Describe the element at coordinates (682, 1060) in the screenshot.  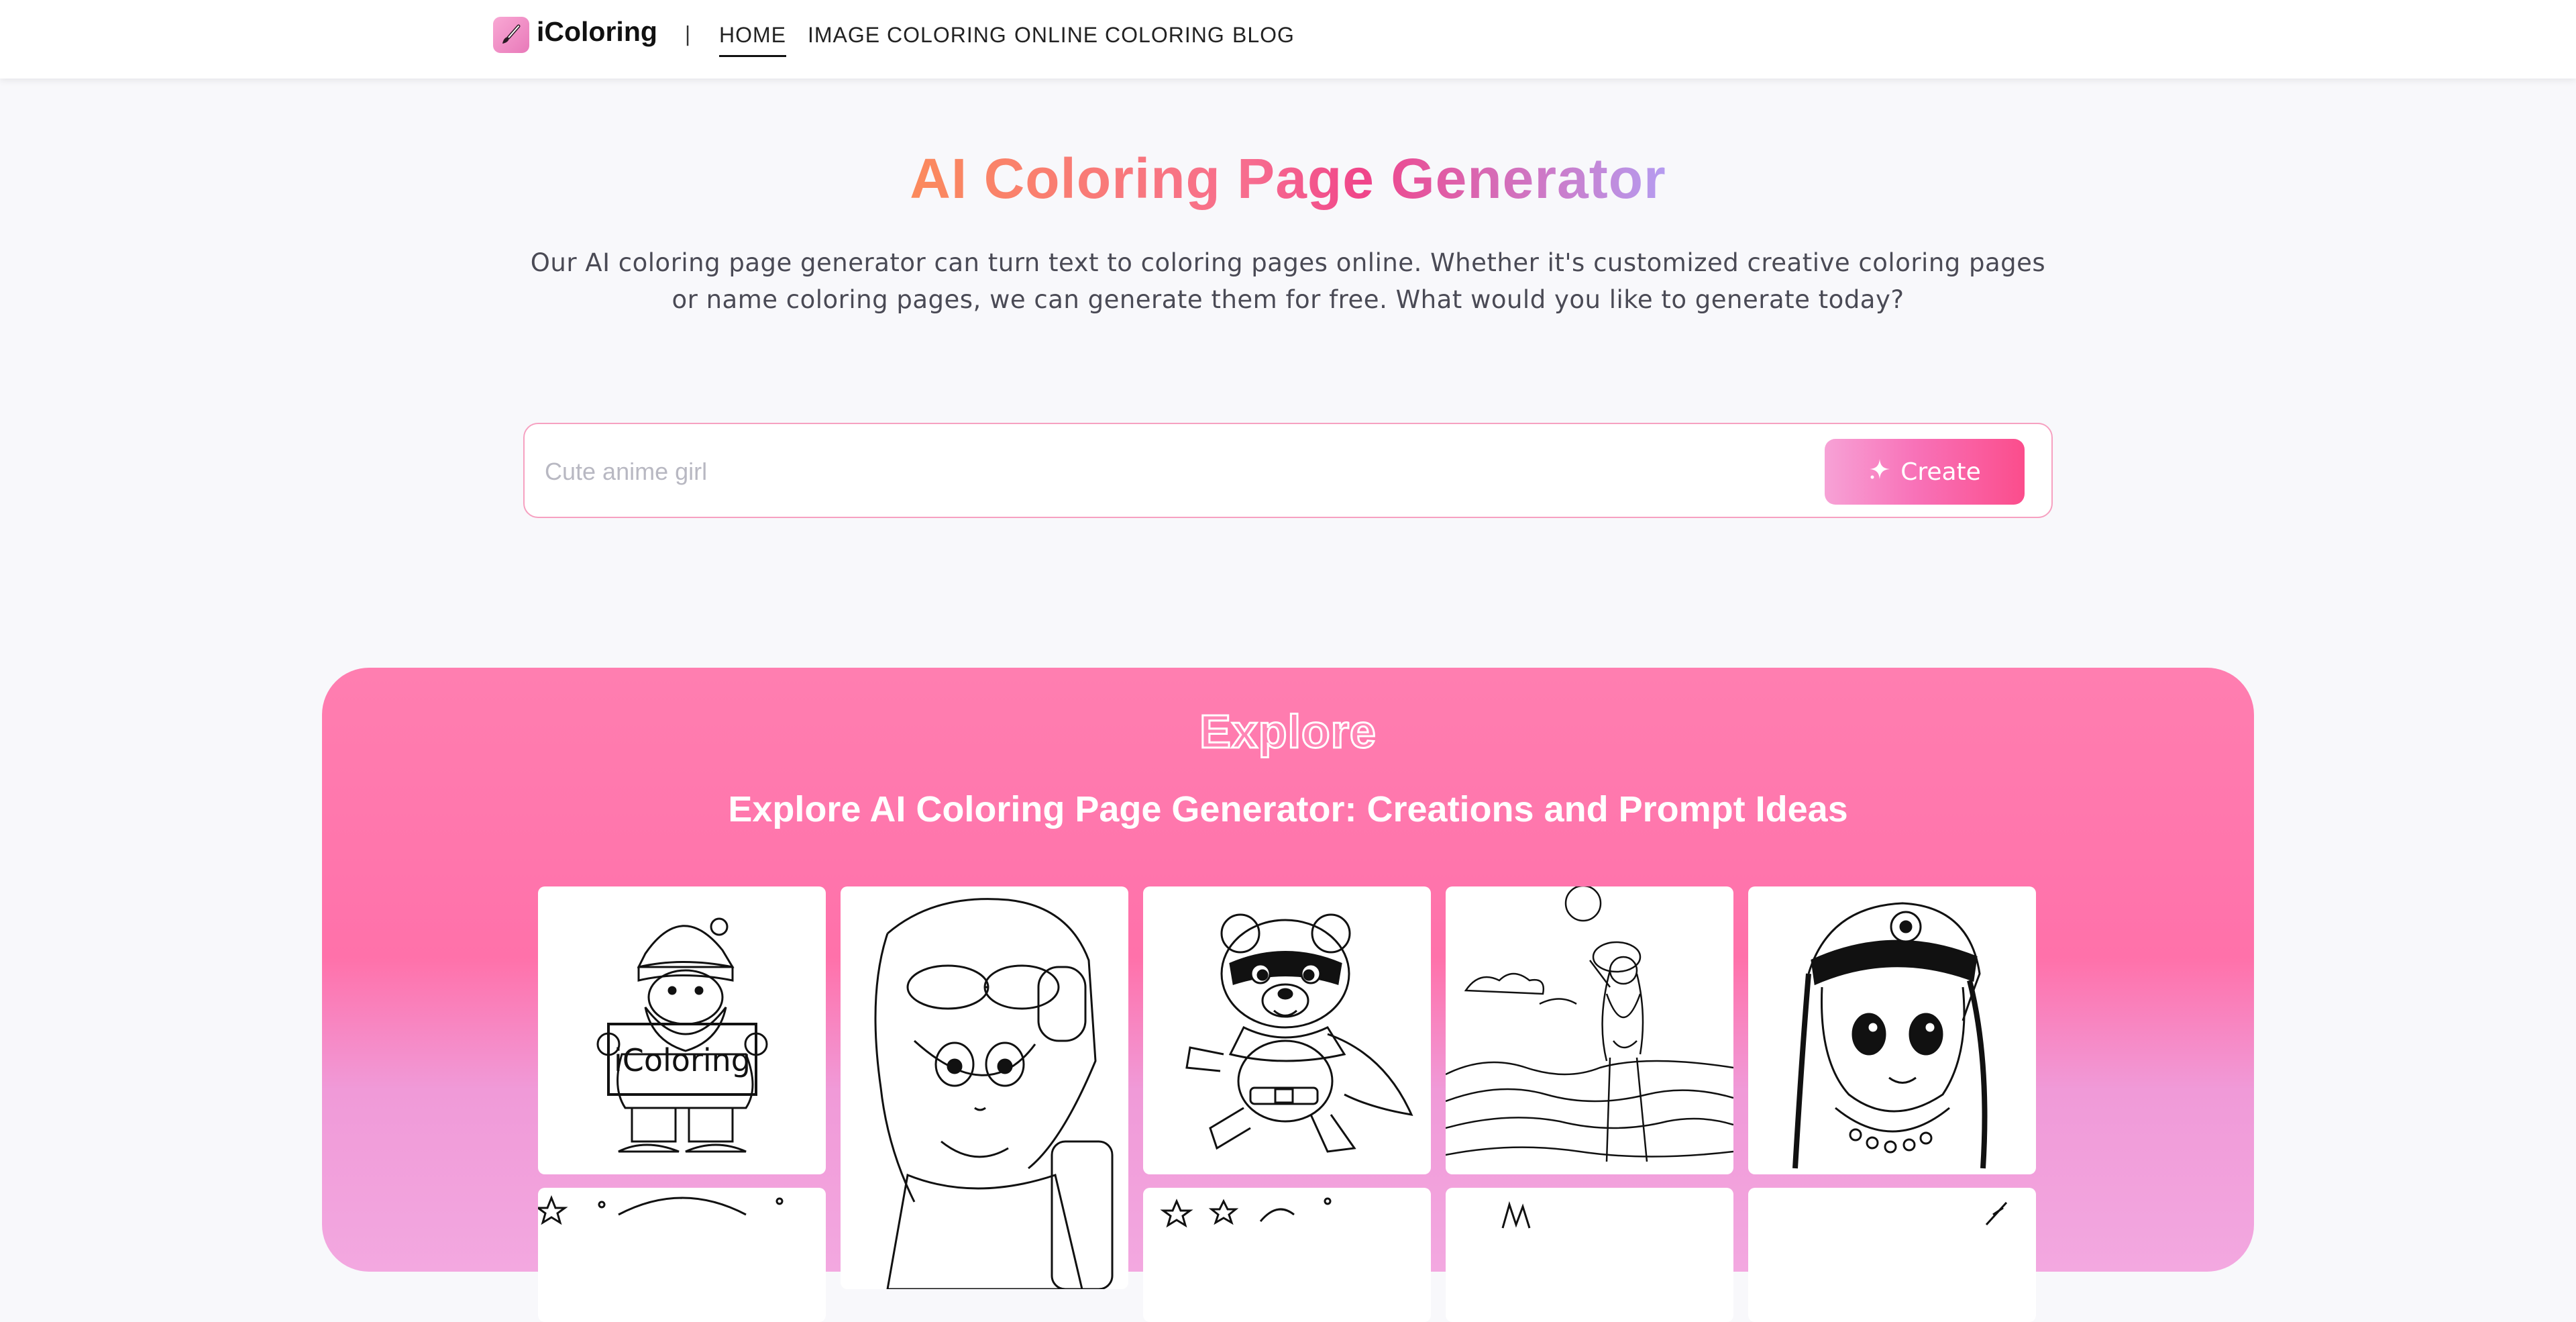
I see `santa-sign-text: iColoring` at that location.